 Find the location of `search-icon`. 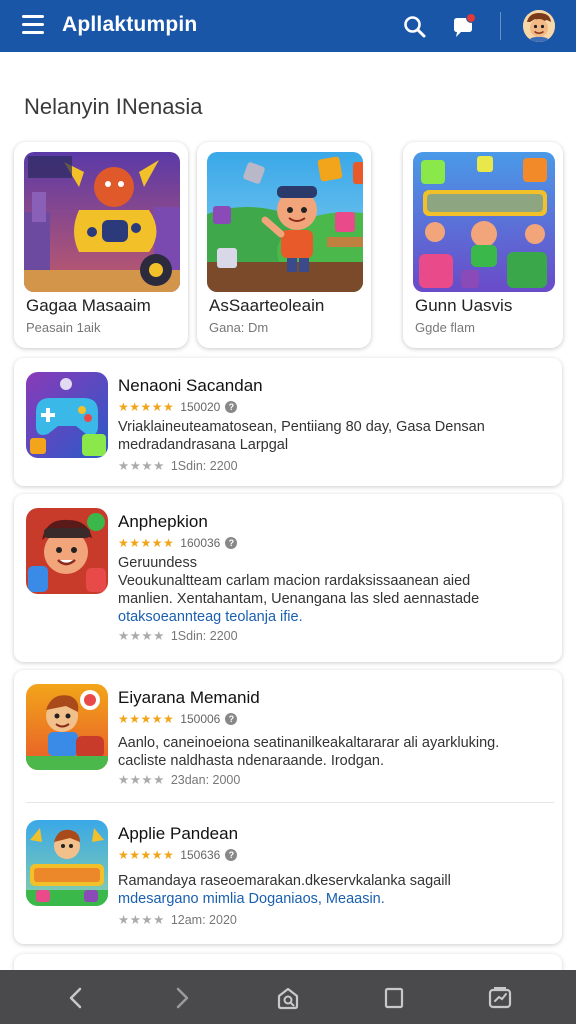

search-icon is located at coordinates (415, 27).